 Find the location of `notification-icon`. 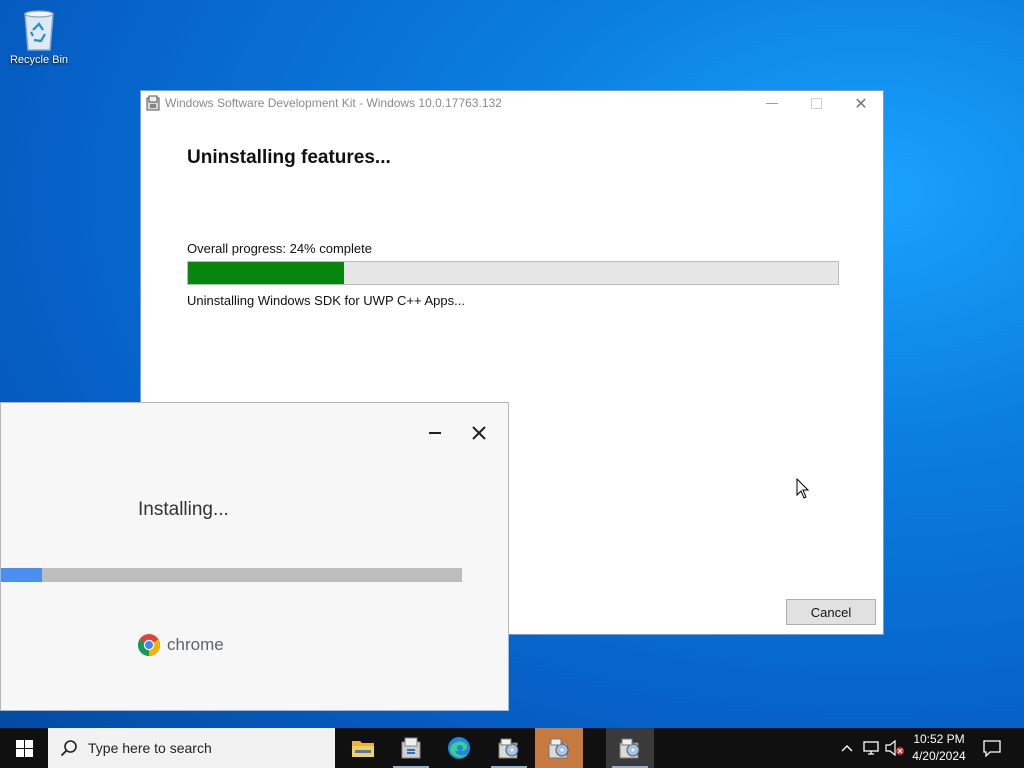

notification-icon is located at coordinates (992, 748).